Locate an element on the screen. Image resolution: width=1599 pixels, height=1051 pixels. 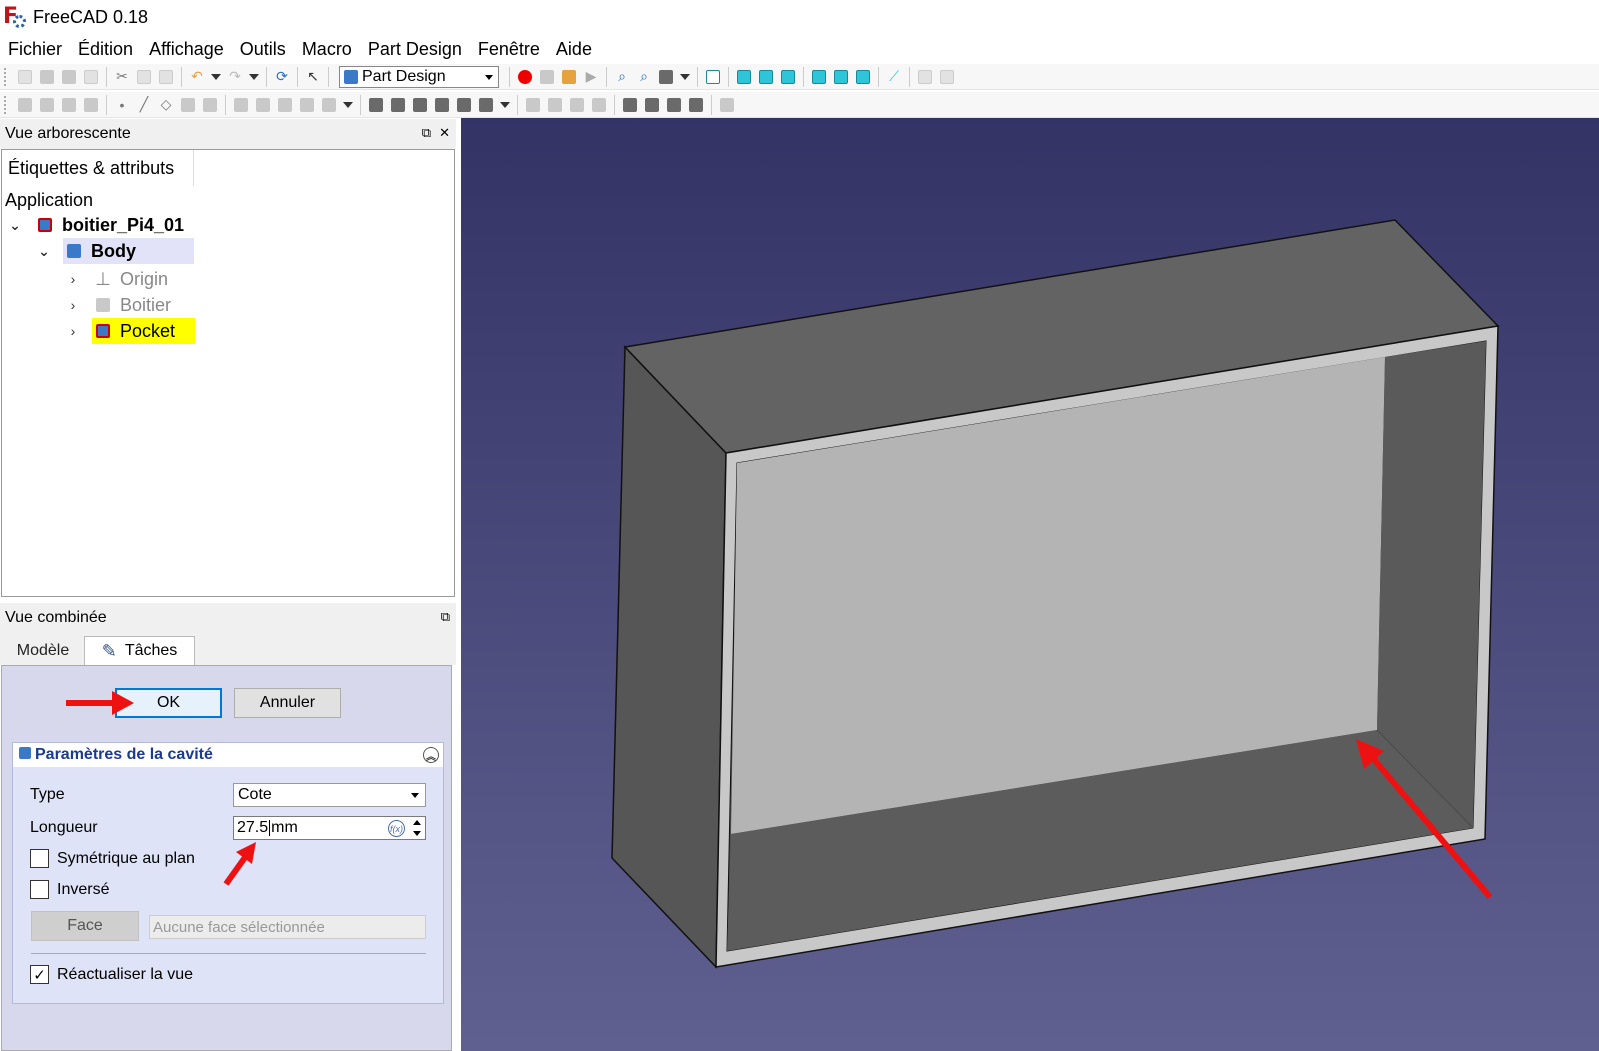
menu-aide: Aide is located at coordinates (574, 49).